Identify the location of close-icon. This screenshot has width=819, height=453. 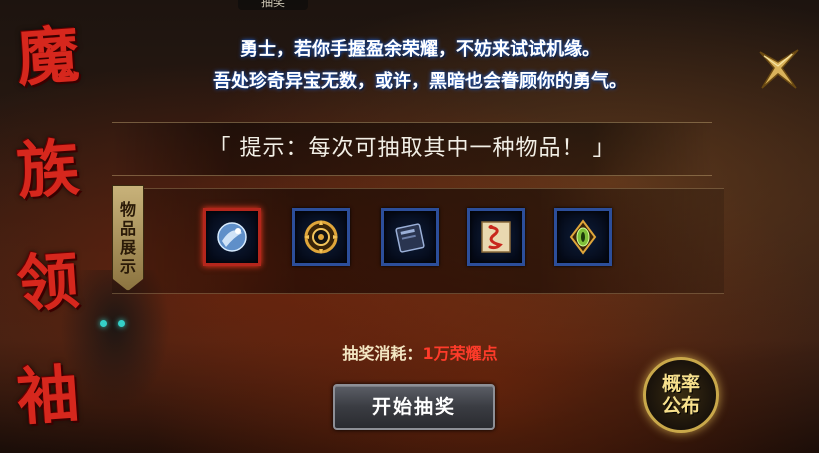
(778, 70).